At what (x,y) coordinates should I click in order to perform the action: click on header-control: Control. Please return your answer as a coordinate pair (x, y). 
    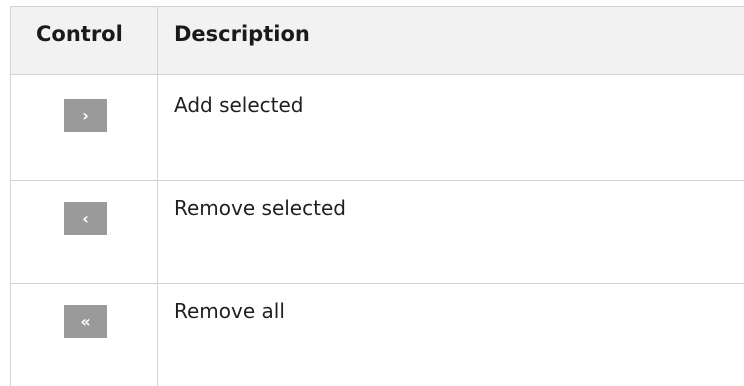
    Looking at the image, I should click on (79, 34).